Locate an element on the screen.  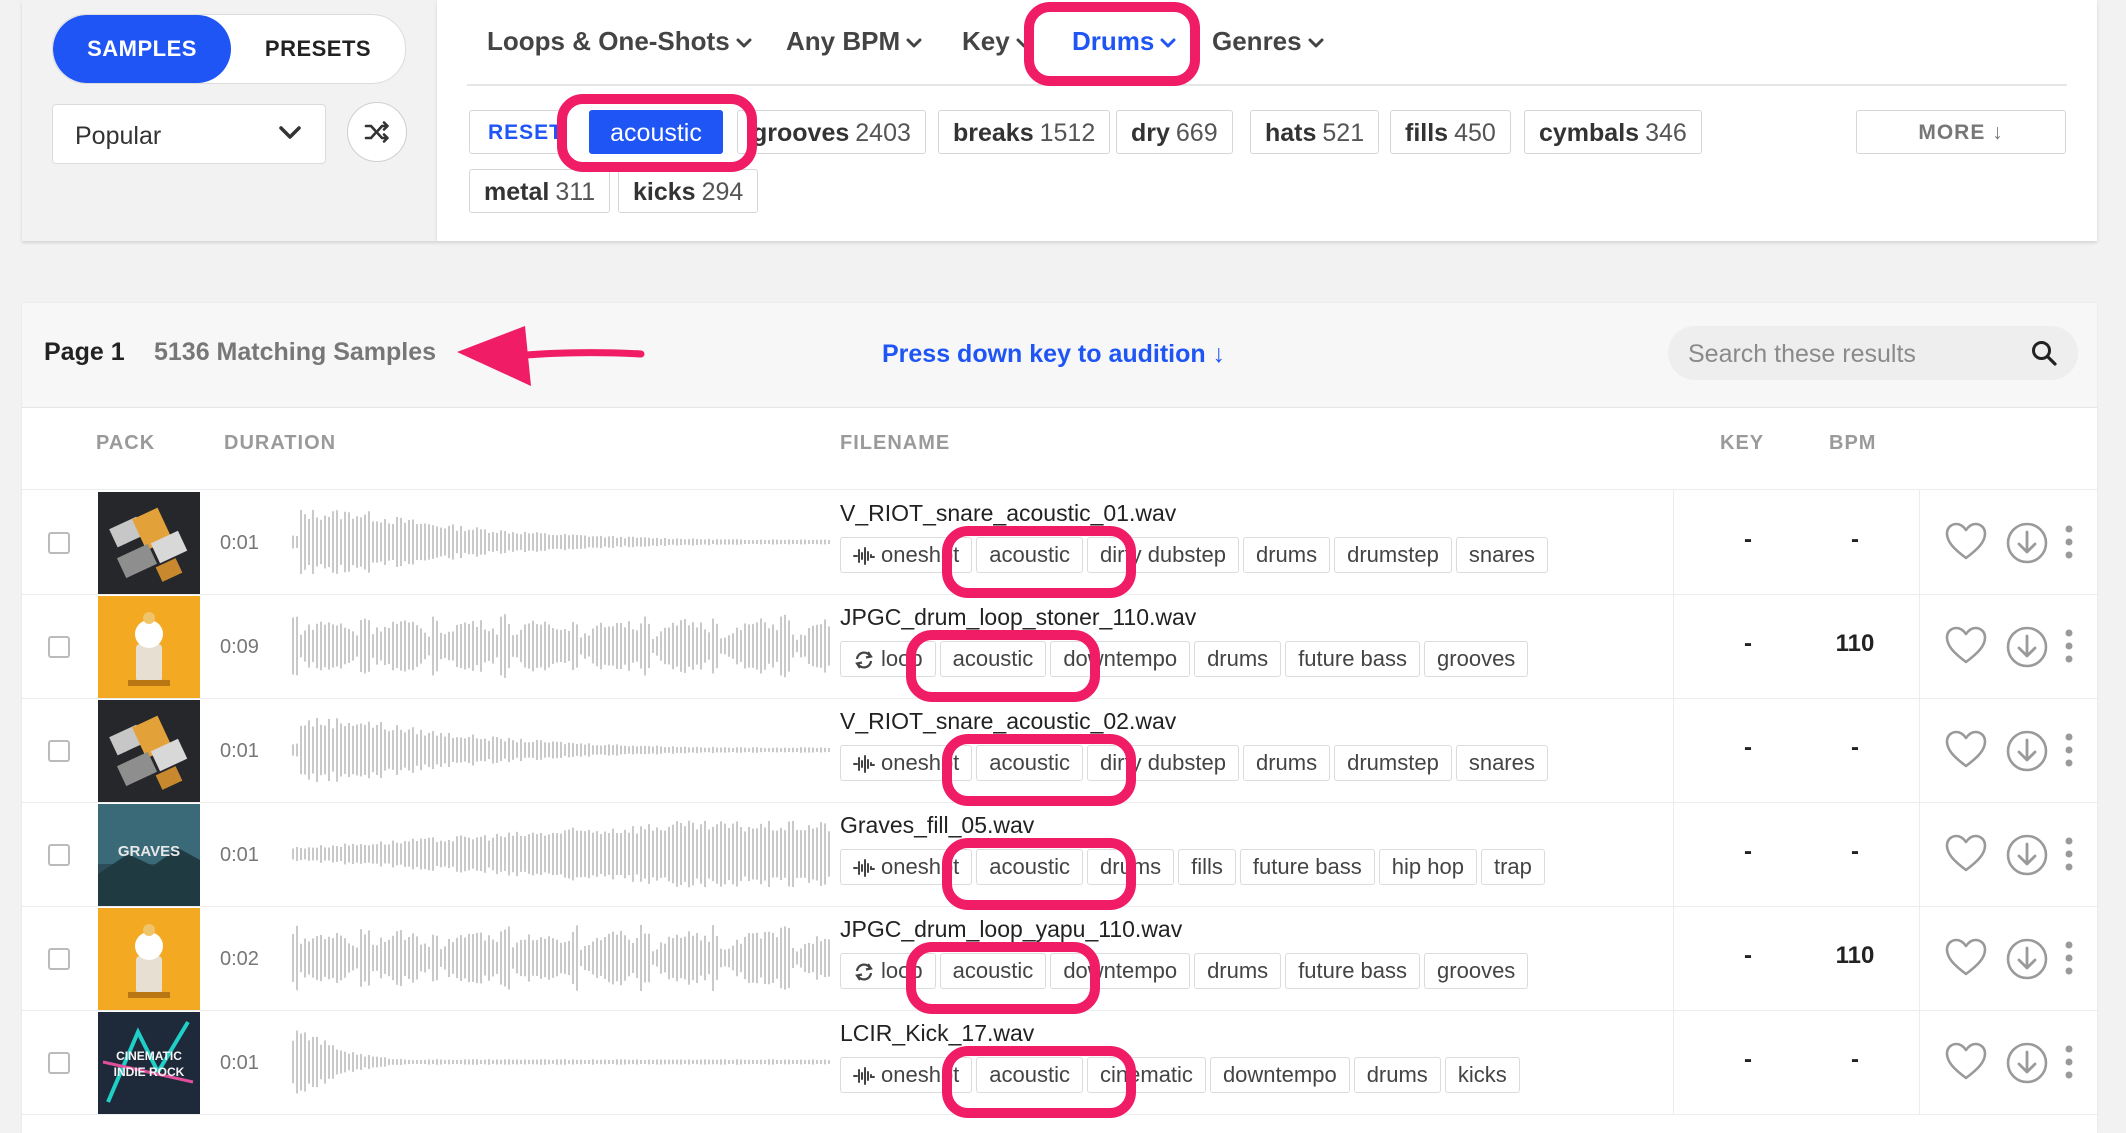
tag-name: metal is located at coordinates (517, 192).